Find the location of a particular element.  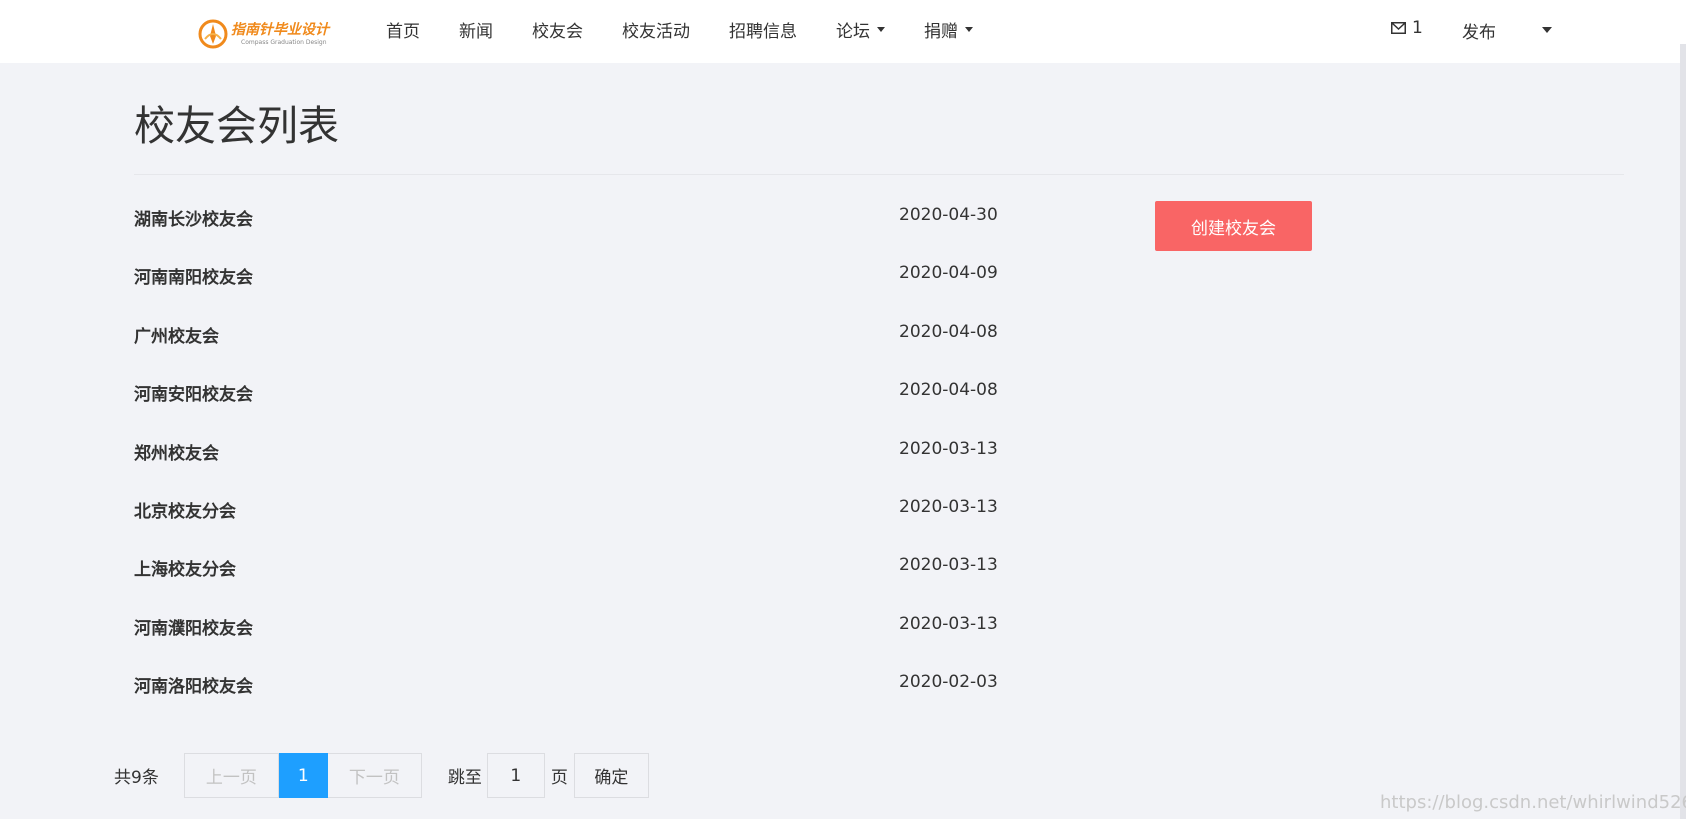

nav-item-3: 校友活动 is located at coordinates (656, 29).